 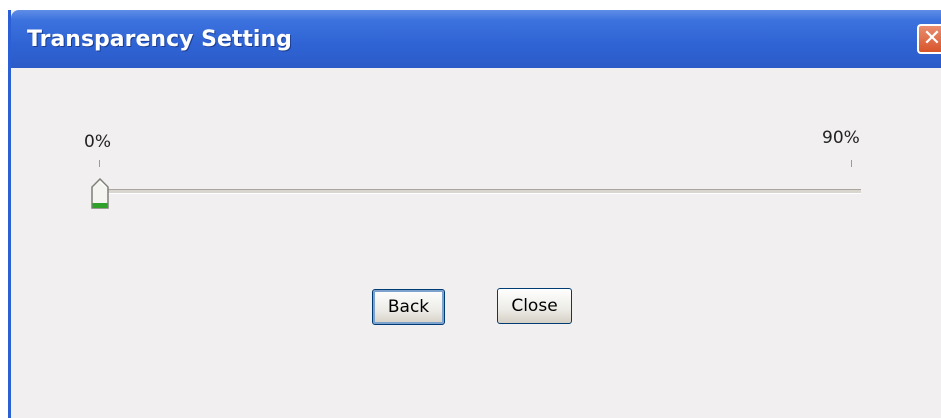 I want to click on dialog-title: Transparency Setting, so click(x=159, y=39).